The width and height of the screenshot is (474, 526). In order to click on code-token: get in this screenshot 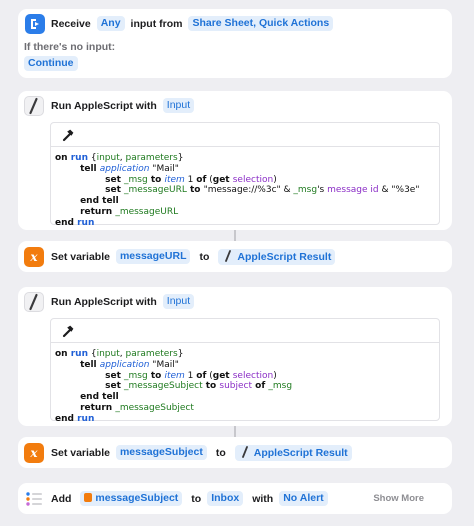, I will do `click(222, 375)`.